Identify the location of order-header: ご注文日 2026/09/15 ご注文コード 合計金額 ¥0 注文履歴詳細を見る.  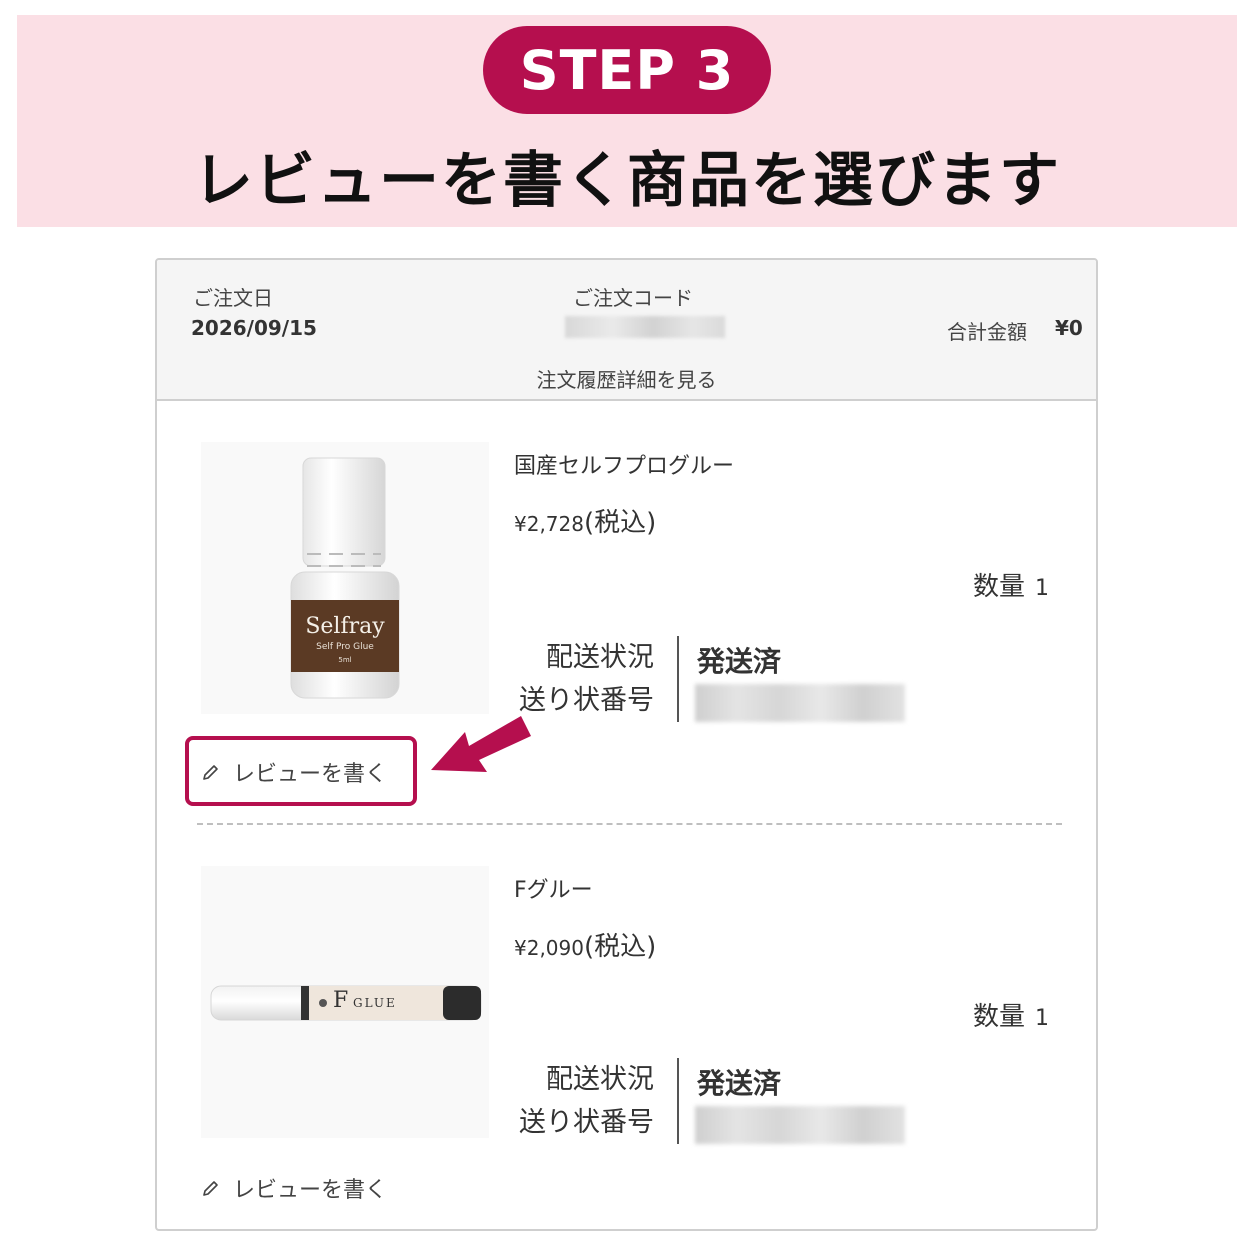
(626, 330).